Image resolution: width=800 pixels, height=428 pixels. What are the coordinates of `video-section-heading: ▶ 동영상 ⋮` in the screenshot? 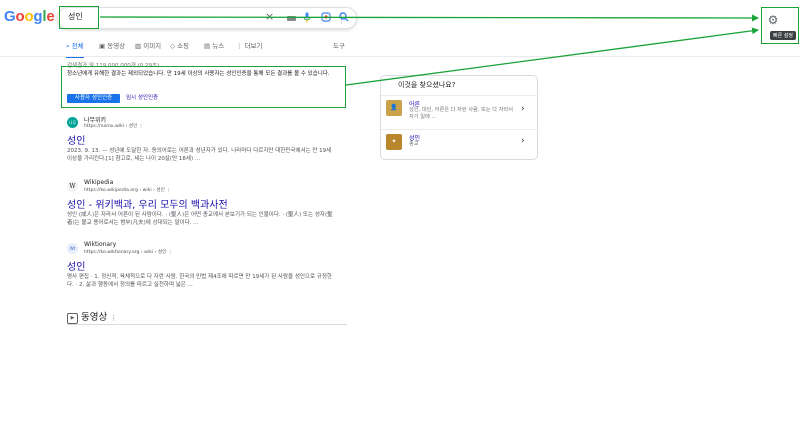 It's located at (92, 316).